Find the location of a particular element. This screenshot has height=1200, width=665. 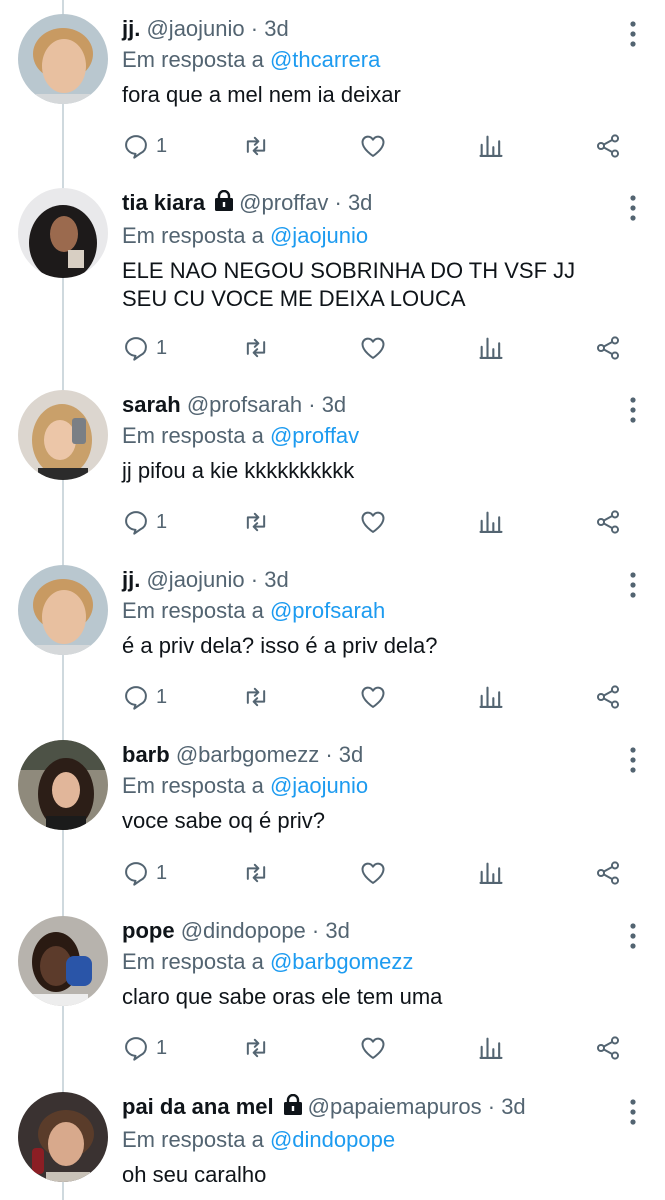

author-handle: @barbgomezz is located at coordinates (247, 754).